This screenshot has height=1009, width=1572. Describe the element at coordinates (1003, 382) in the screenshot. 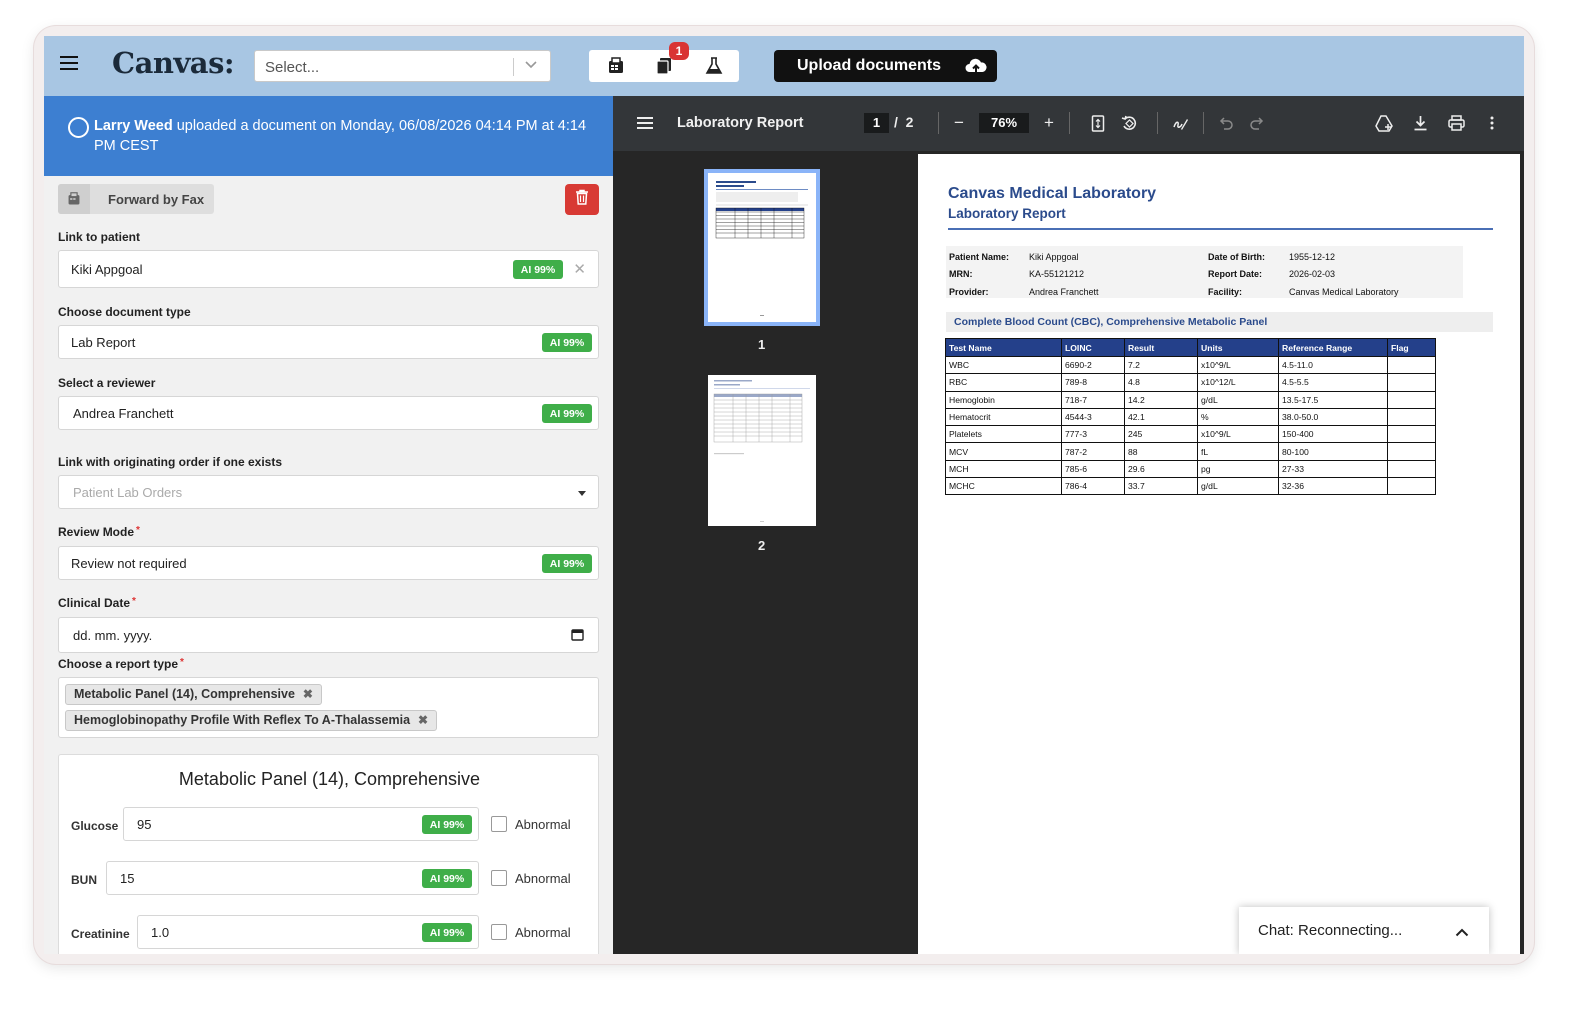

I see `table-cell: RBC` at that location.